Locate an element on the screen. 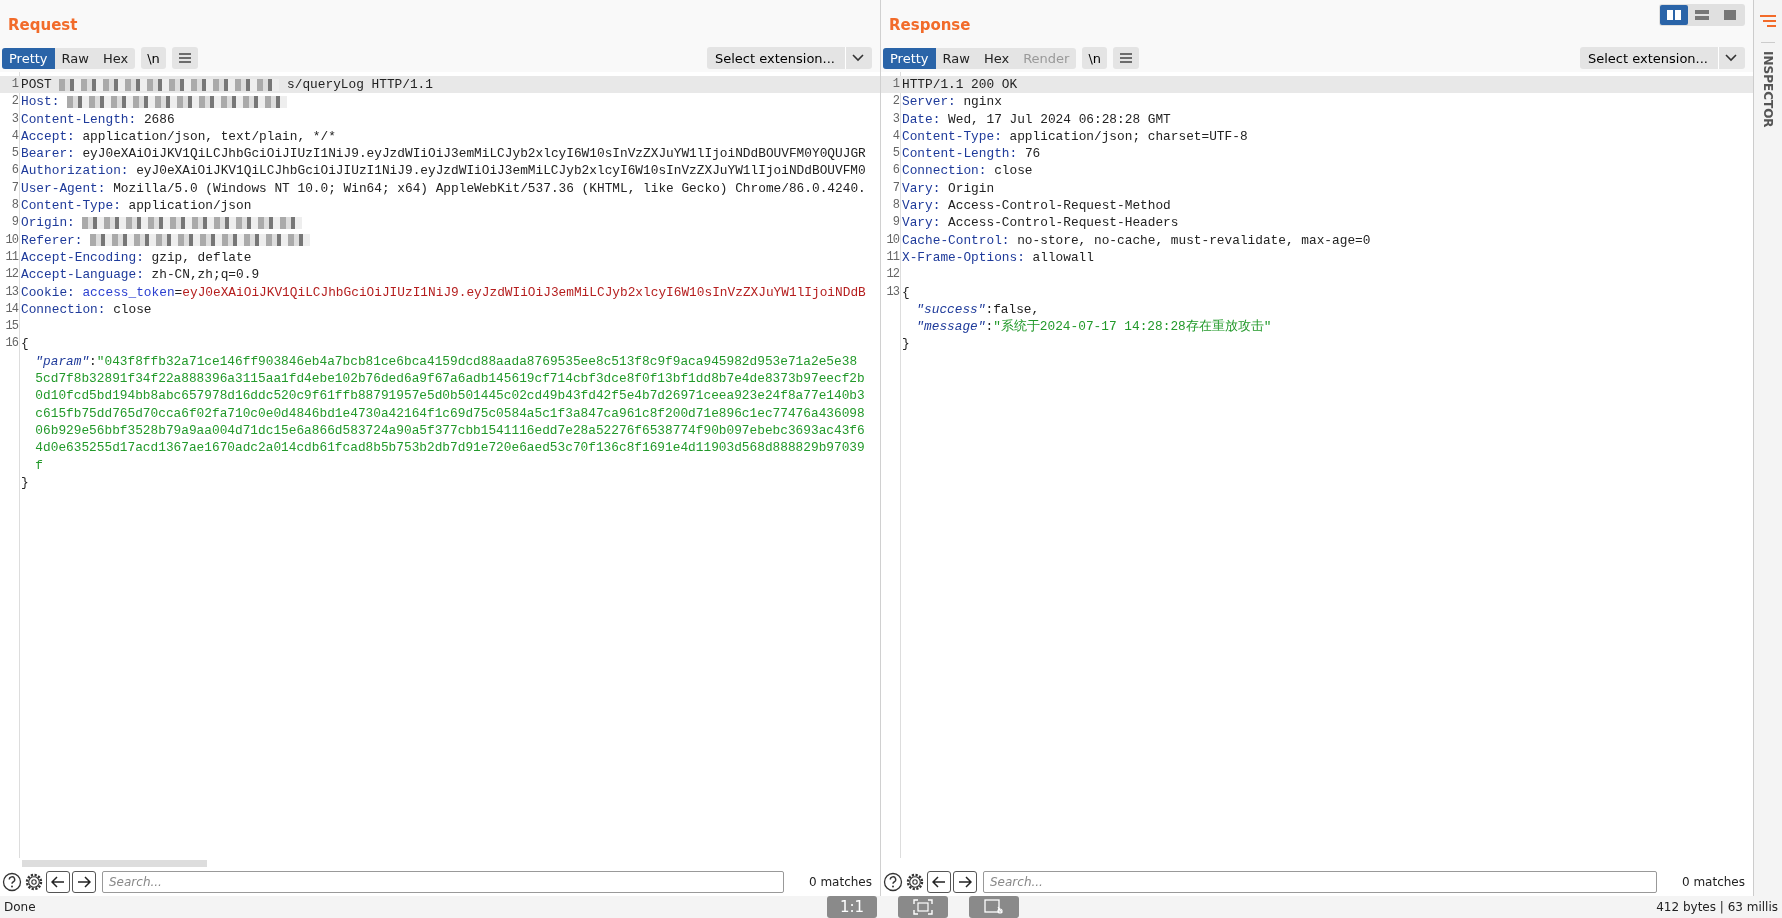 The image size is (1782, 918). header-value: eyJ0eXAiOiJKV1QiLCJhbGciOiJIUzI1NiJ9.eyJzdWIiOiJ3emMiLCJyb2xlcyI6W10sInVzZXJuYW1lIjoiNDdBOUVFM0 is located at coordinates (501, 171).